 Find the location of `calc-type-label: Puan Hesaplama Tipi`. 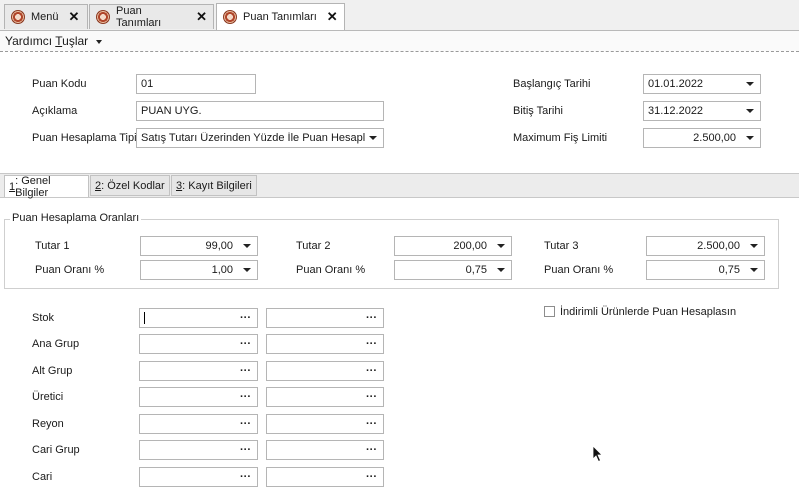

calc-type-label: Puan Hesaplama Tipi is located at coordinates (84, 138).